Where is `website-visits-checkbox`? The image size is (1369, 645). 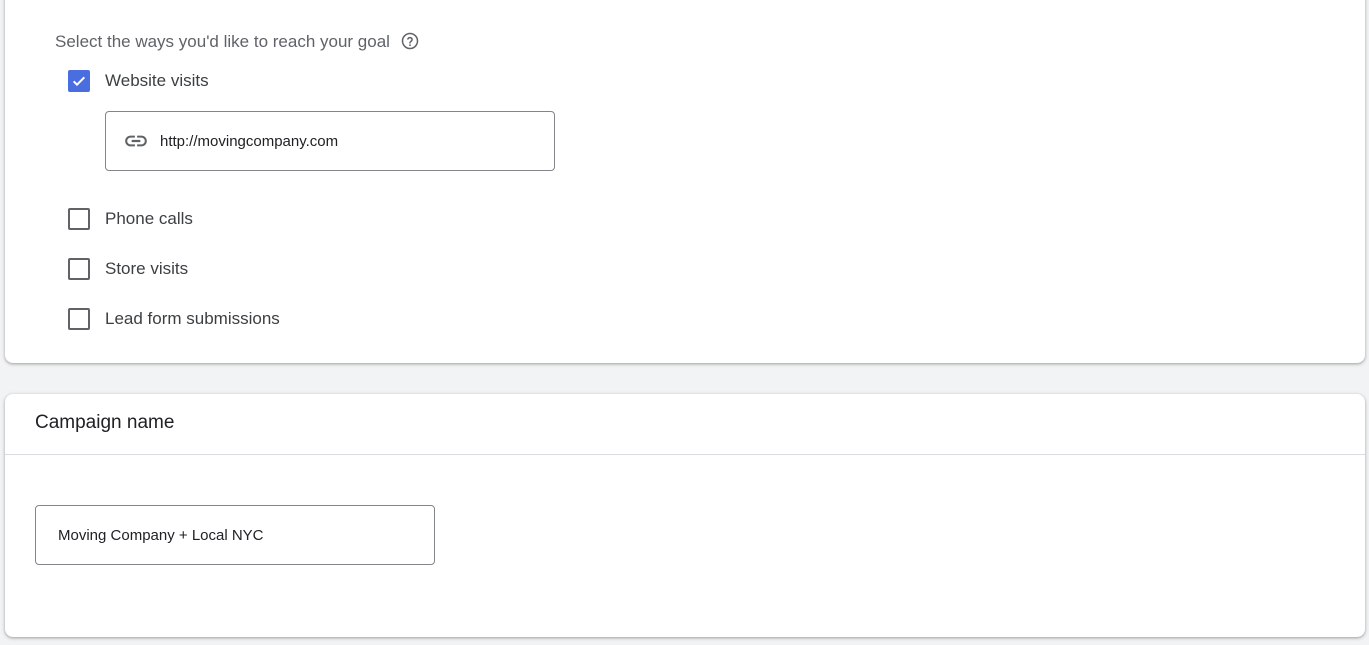 website-visits-checkbox is located at coordinates (79, 81).